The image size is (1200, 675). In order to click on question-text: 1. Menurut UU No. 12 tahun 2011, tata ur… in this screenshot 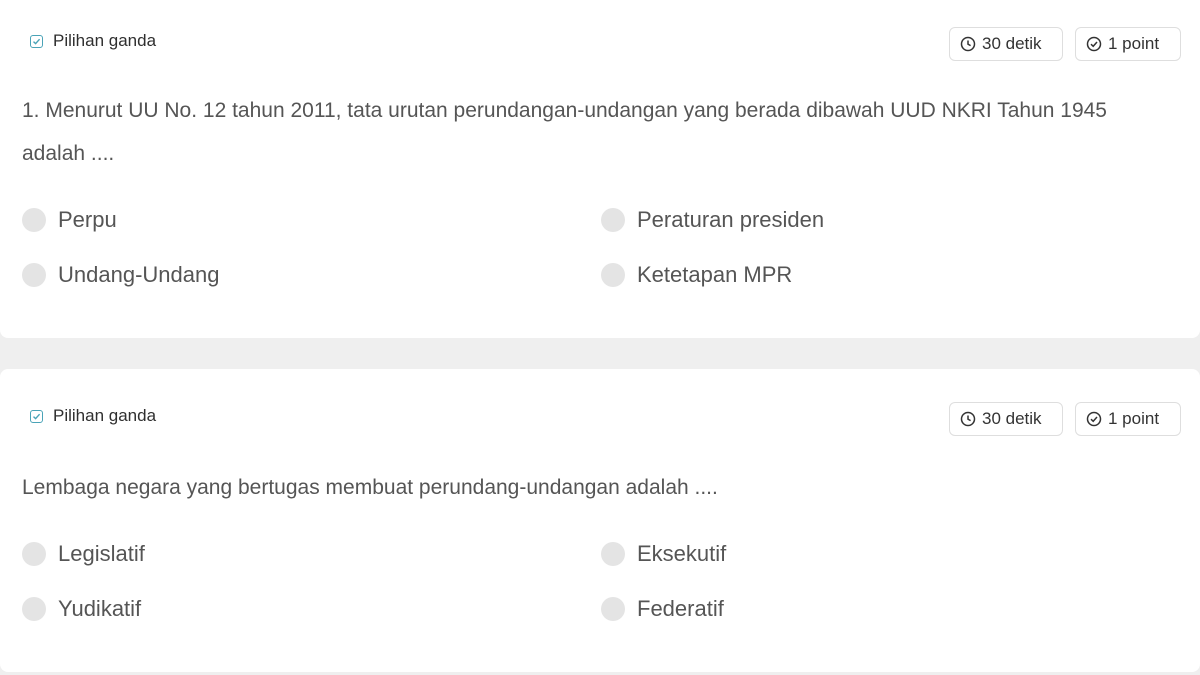, I will do `click(564, 132)`.